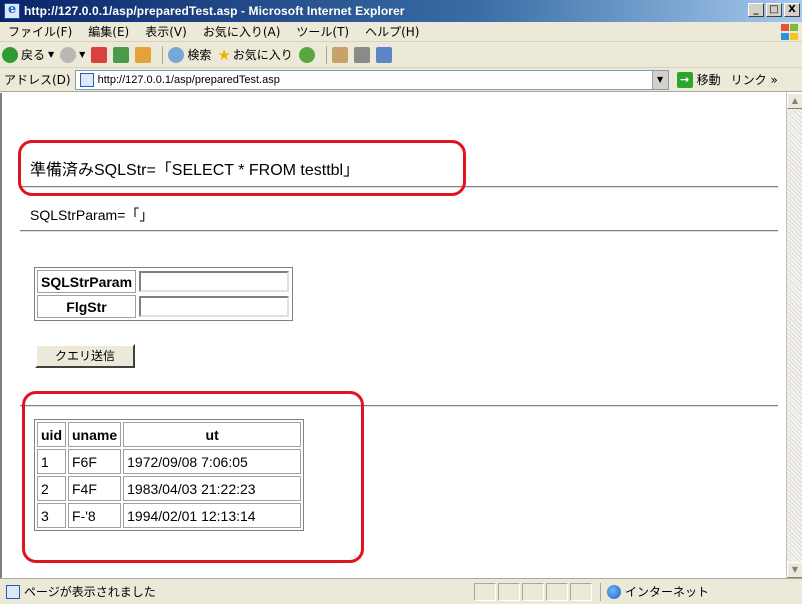 The height and width of the screenshot is (604, 802). What do you see at coordinates (51, 515) in the screenshot?
I see `cell-uid: 3` at bounding box center [51, 515].